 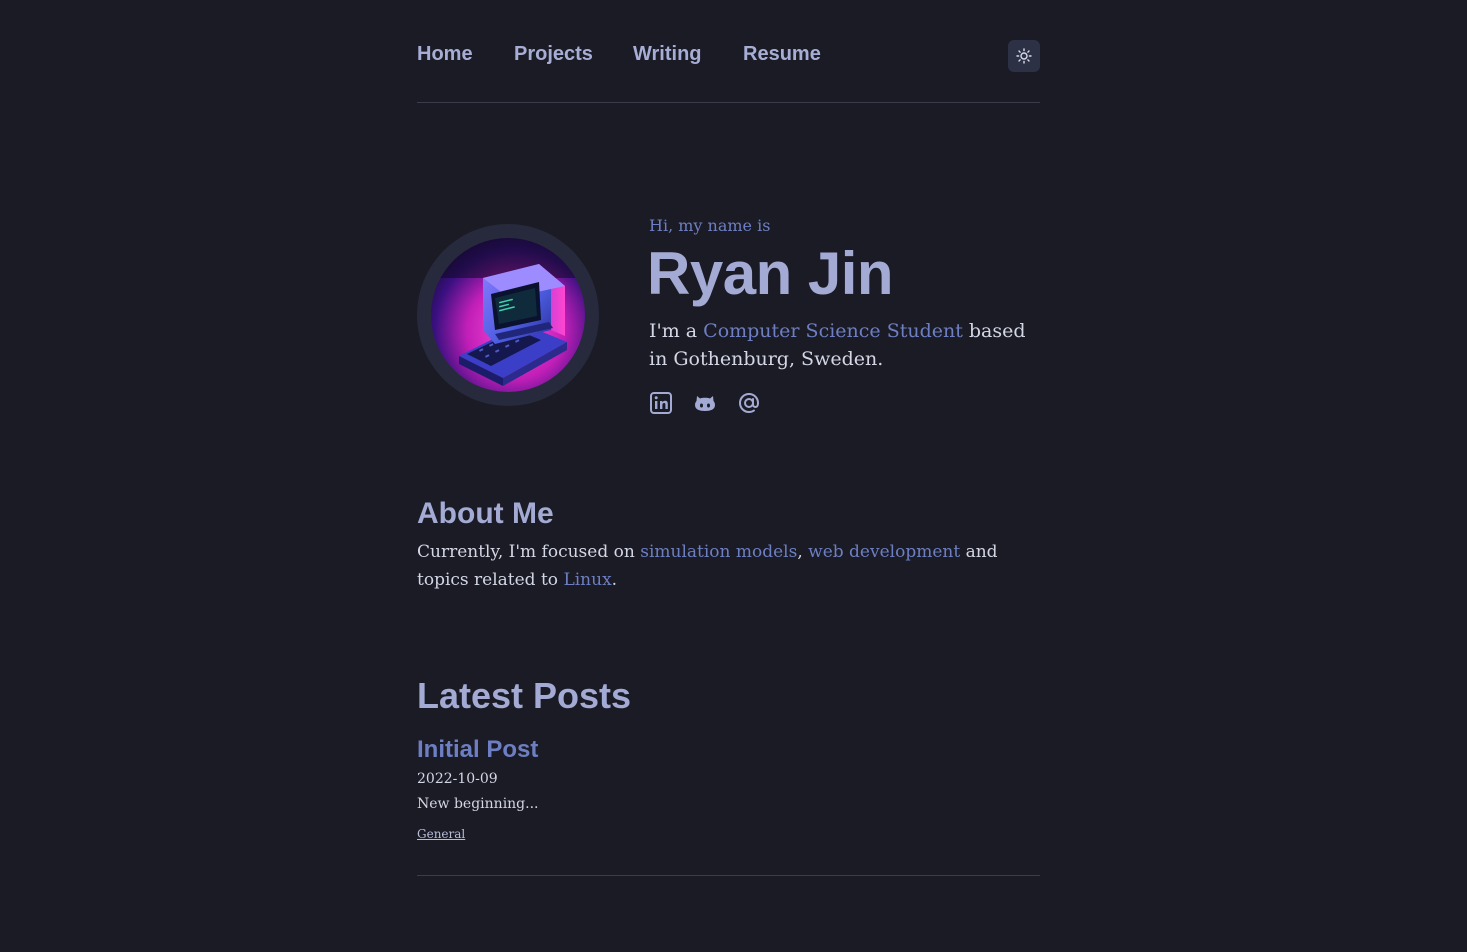 I want to click on avatar, so click(x=508, y=315).